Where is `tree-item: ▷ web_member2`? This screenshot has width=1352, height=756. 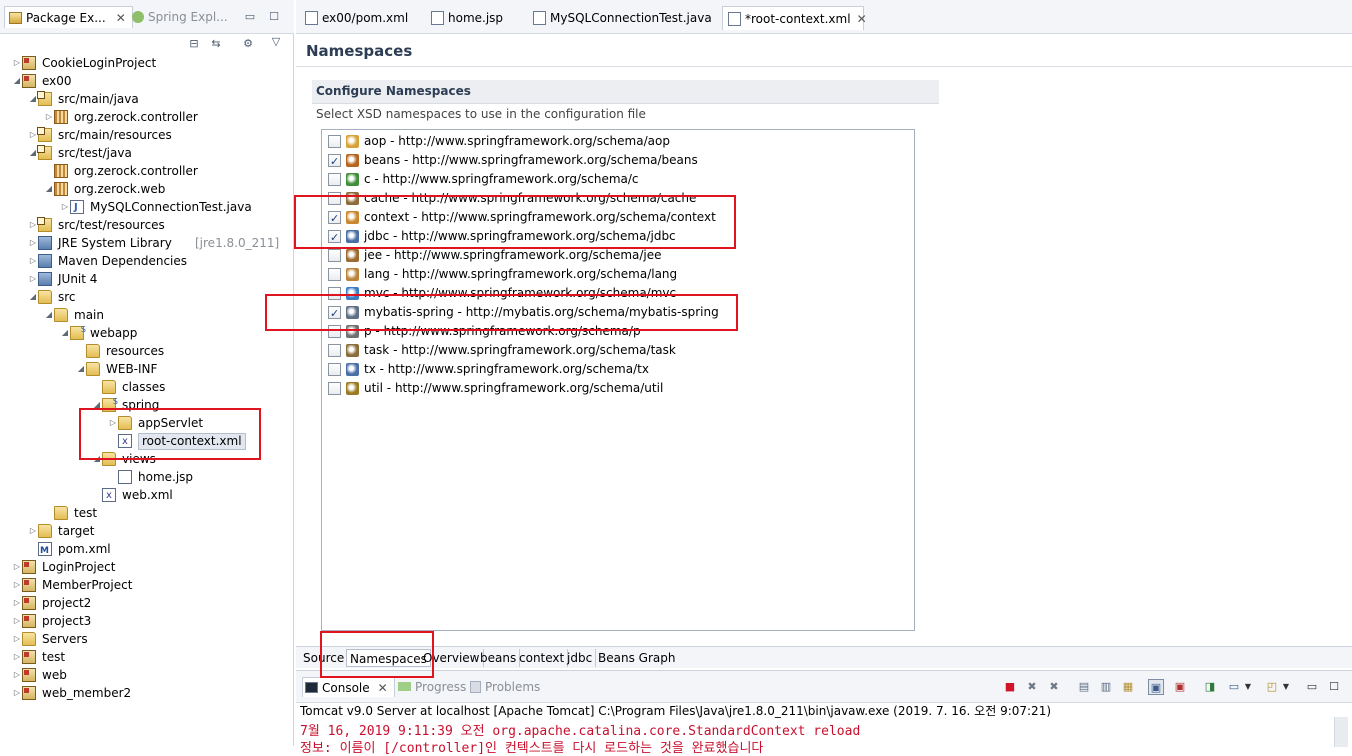 tree-item: ▷ web_member2 is located at coordinates (145, 693).